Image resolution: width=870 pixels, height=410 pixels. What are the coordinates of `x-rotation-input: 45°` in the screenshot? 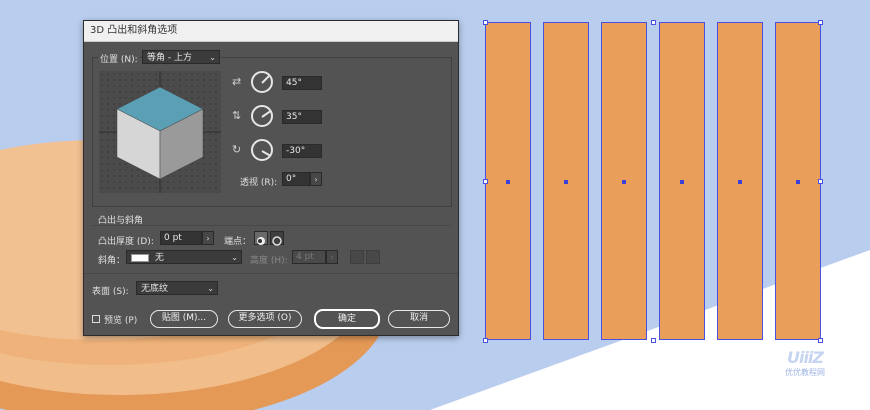 It's located at (302, 83).